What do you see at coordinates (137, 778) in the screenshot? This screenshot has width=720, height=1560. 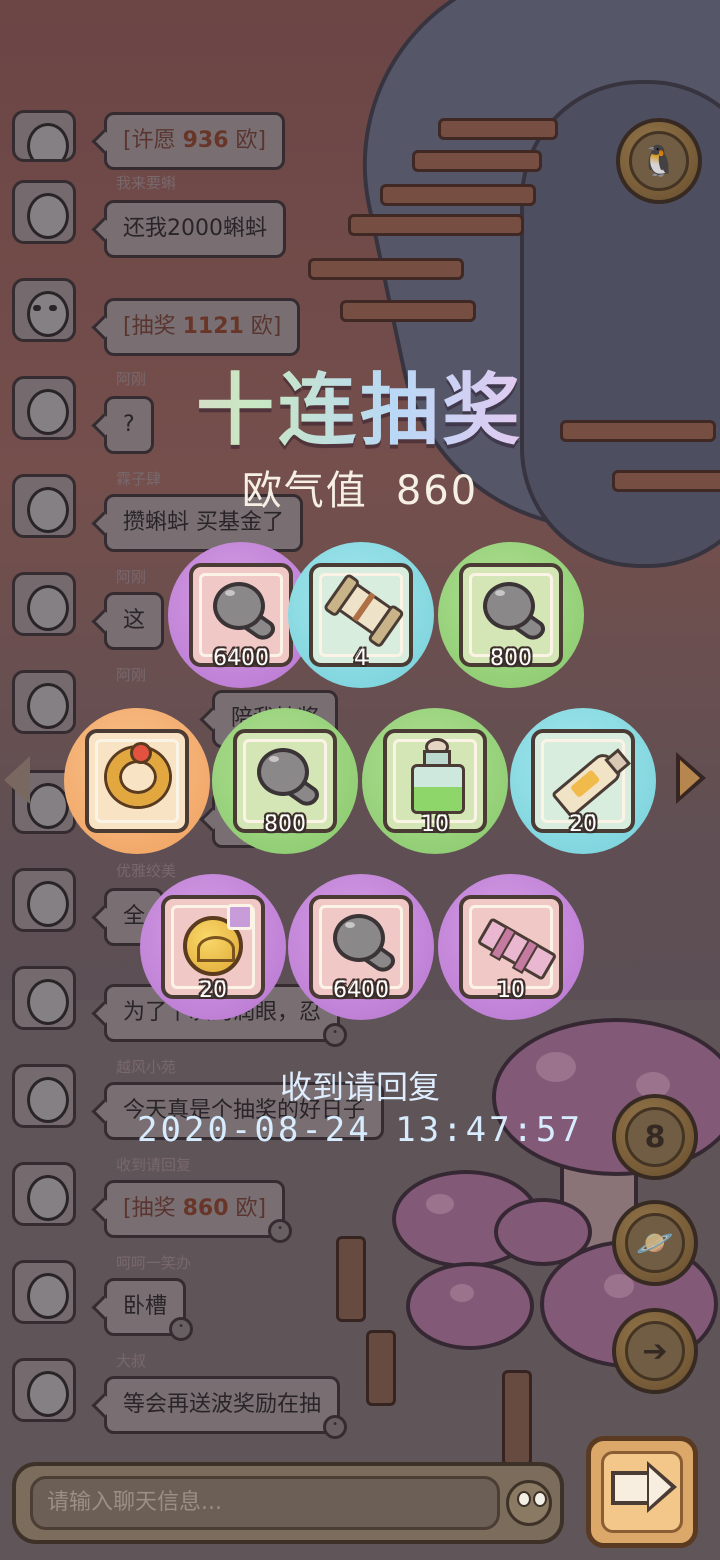 I see `ring-icon` at bounding box center [137, 778].